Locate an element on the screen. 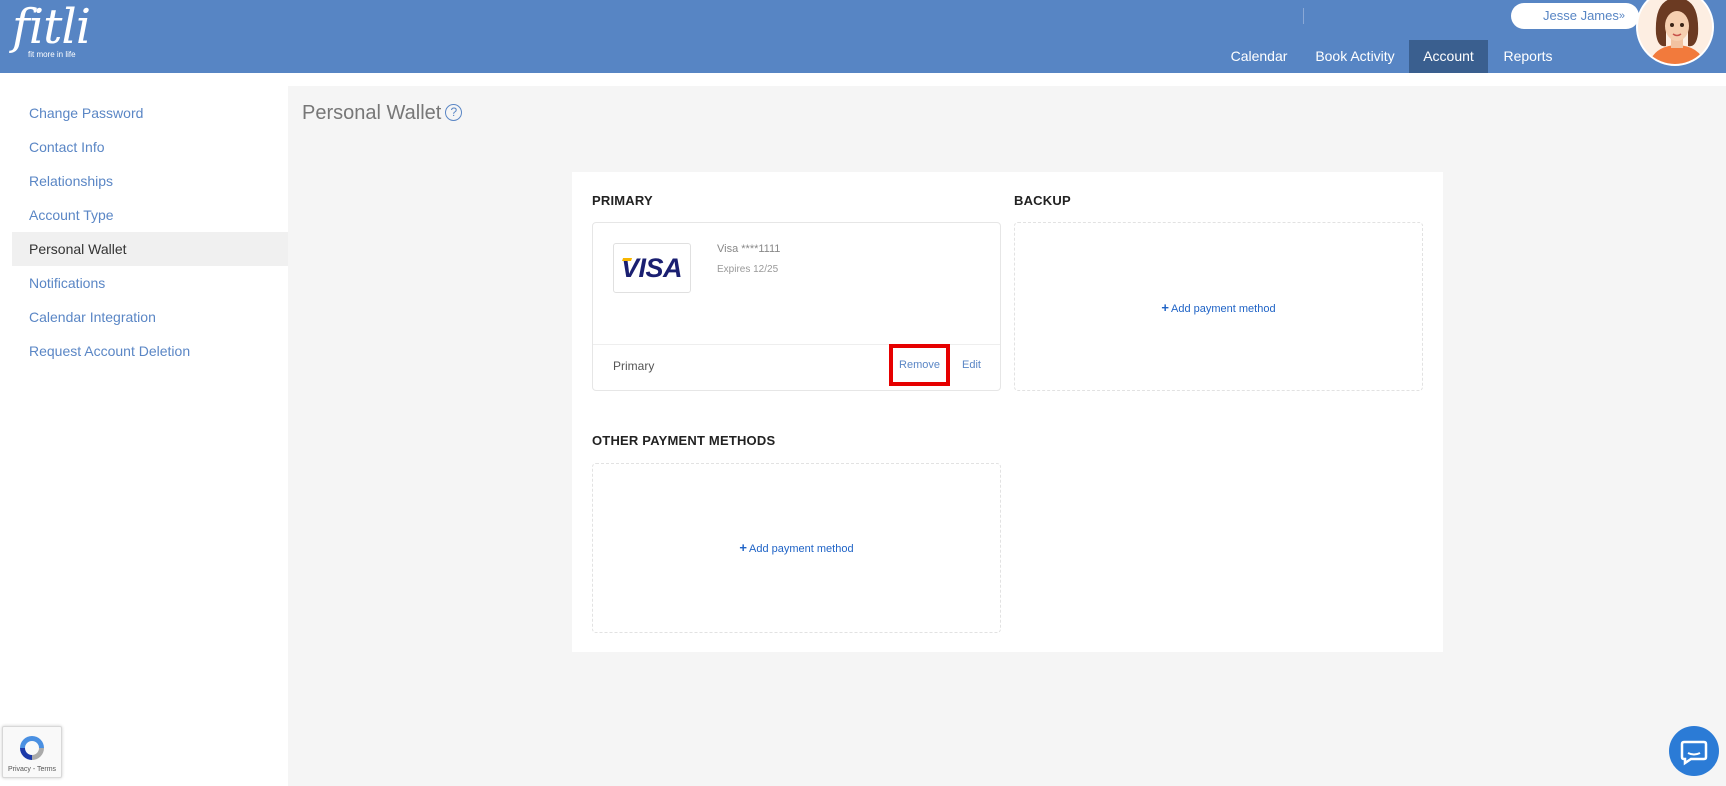 This screenshot has width=1726, height=786. recaptcha-terms: Privacy - Terms is located at coordinates (32, 769).